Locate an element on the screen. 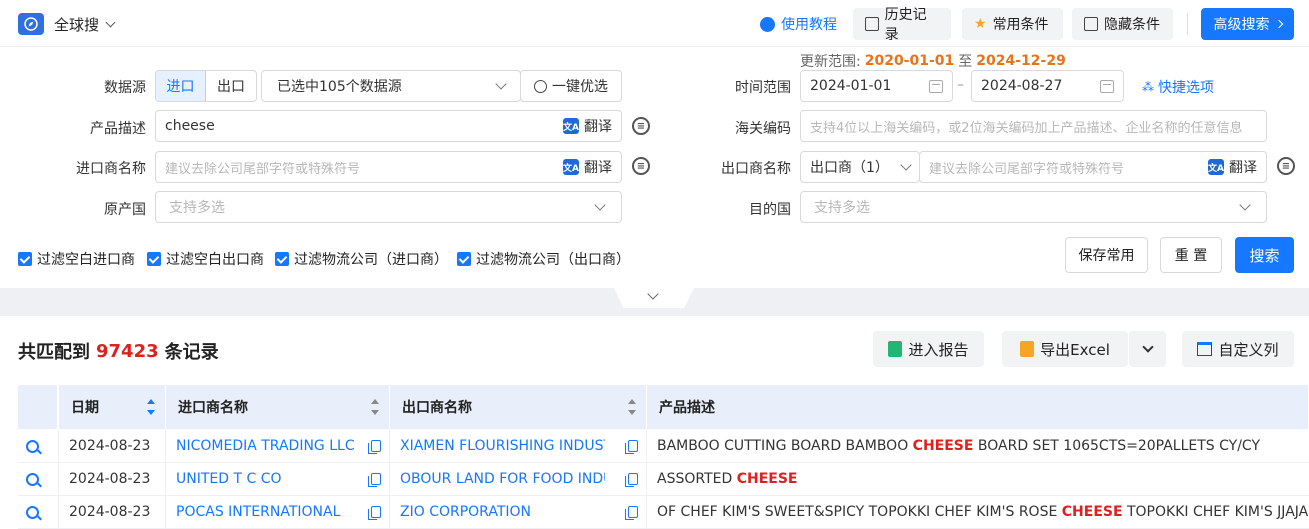 The image size is (1309, 529). import-option: 进口 is located at coordinates (181, 86).